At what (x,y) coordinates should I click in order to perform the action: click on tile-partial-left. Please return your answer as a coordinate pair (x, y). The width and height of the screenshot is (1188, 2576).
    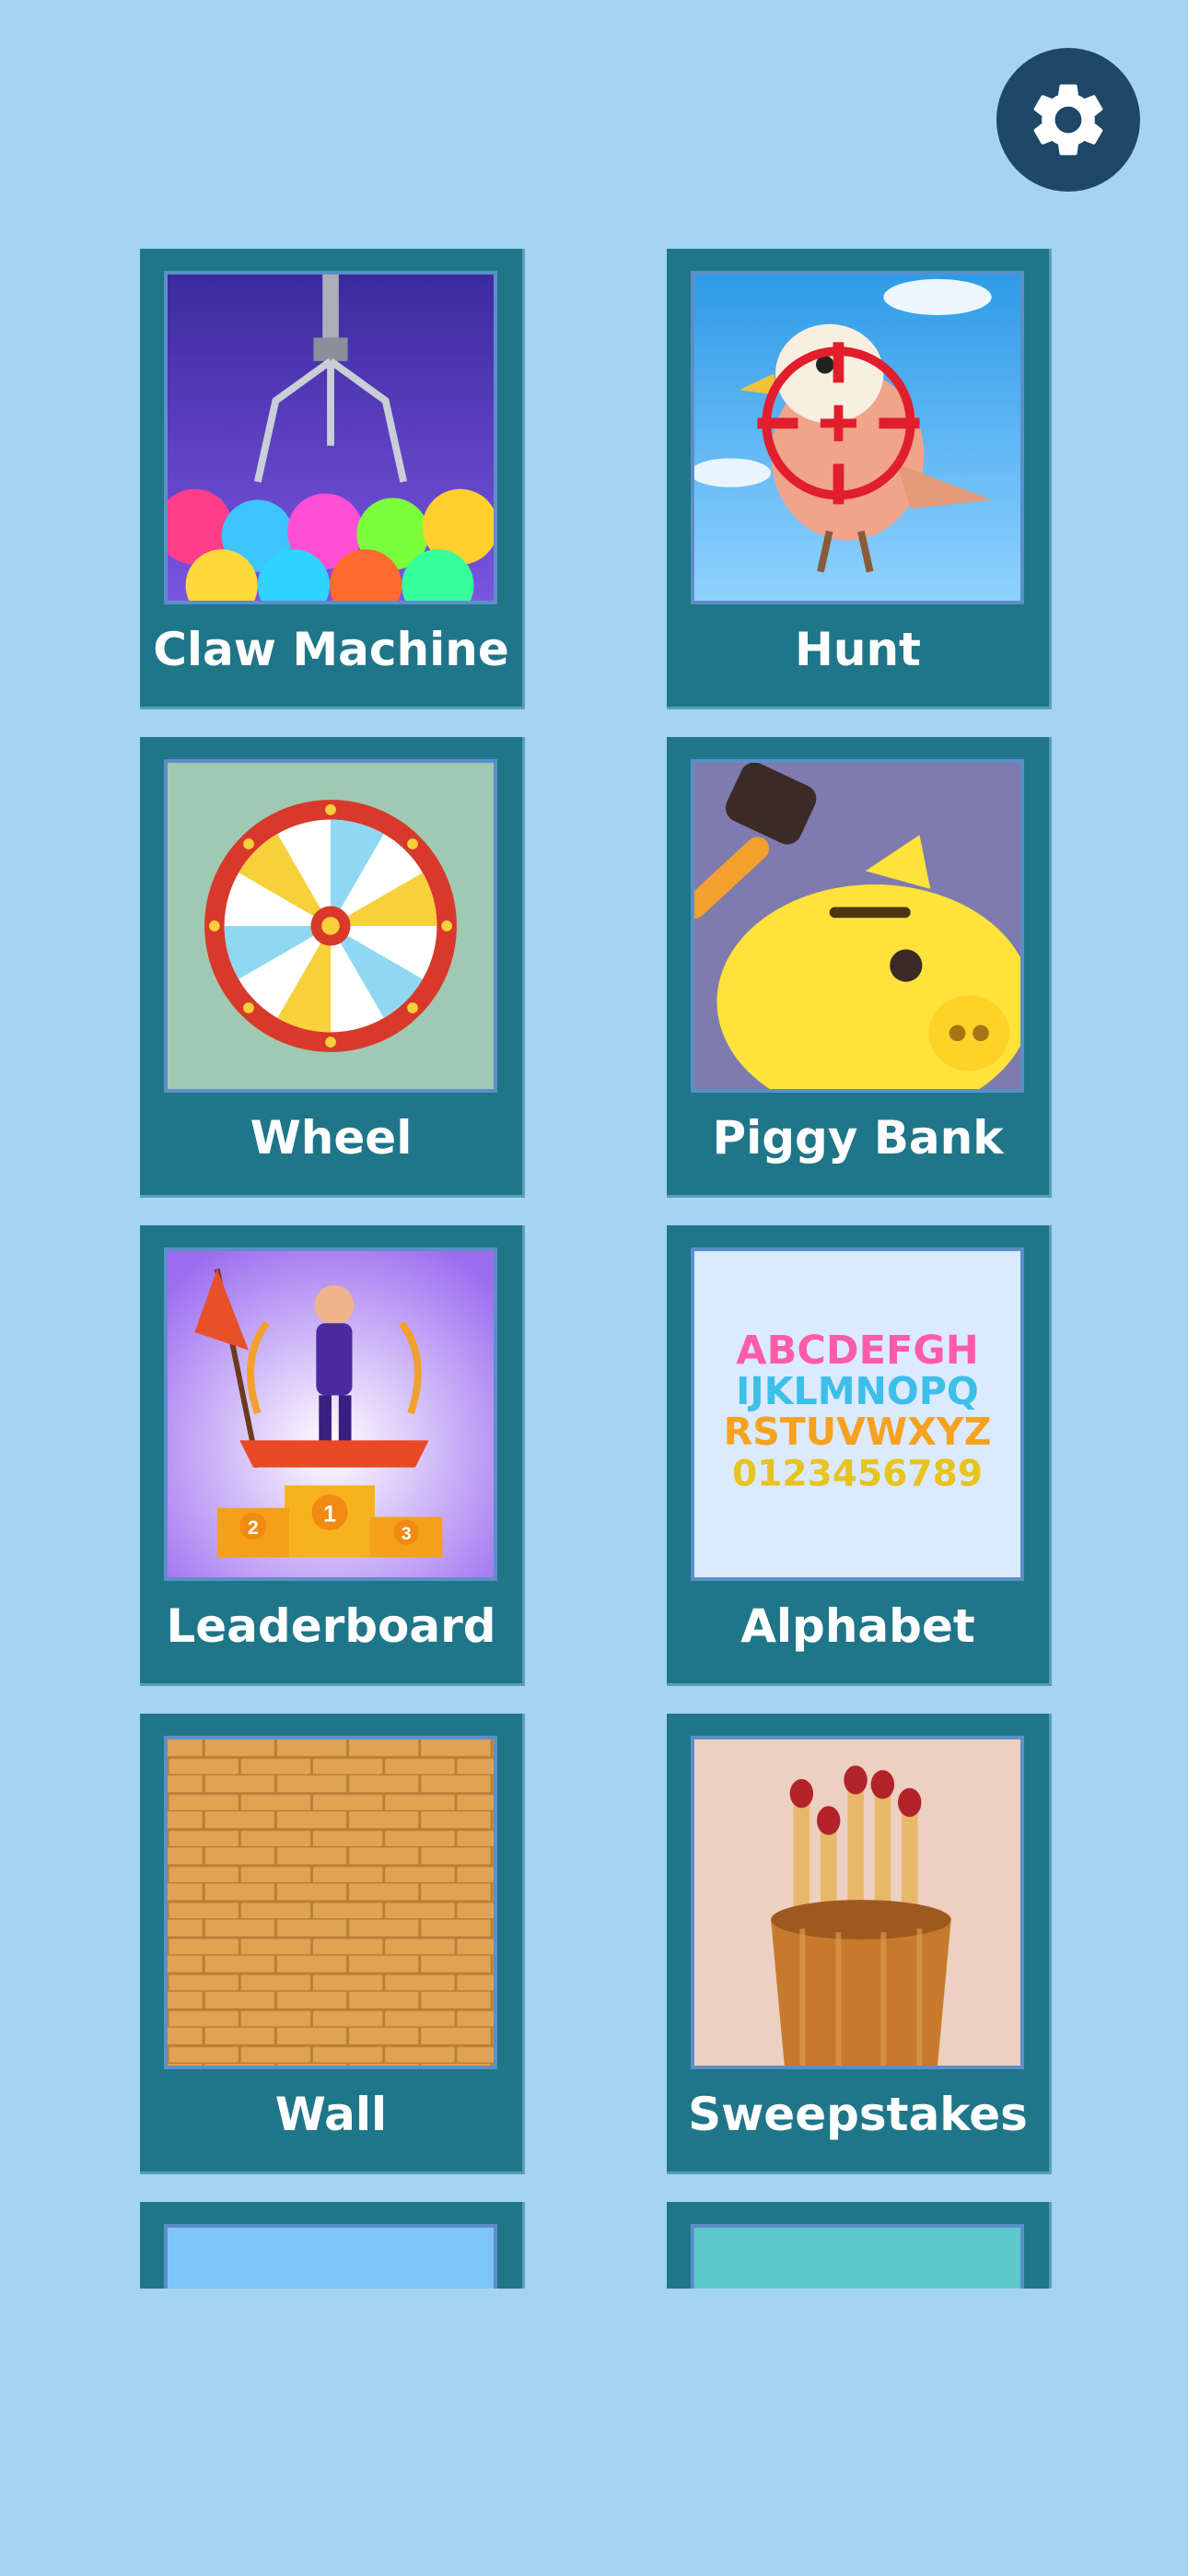
    Looking at the image, I should click on (332, 2245).